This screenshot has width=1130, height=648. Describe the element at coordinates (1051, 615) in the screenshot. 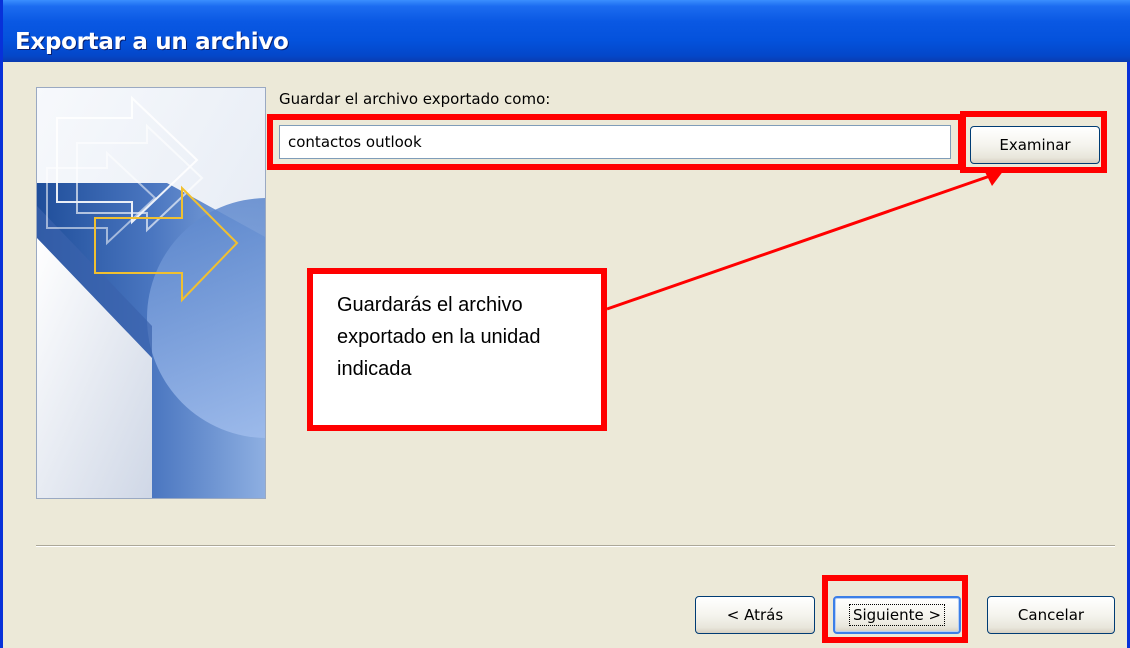

I see `cancel-button: Cancelar` at that location.